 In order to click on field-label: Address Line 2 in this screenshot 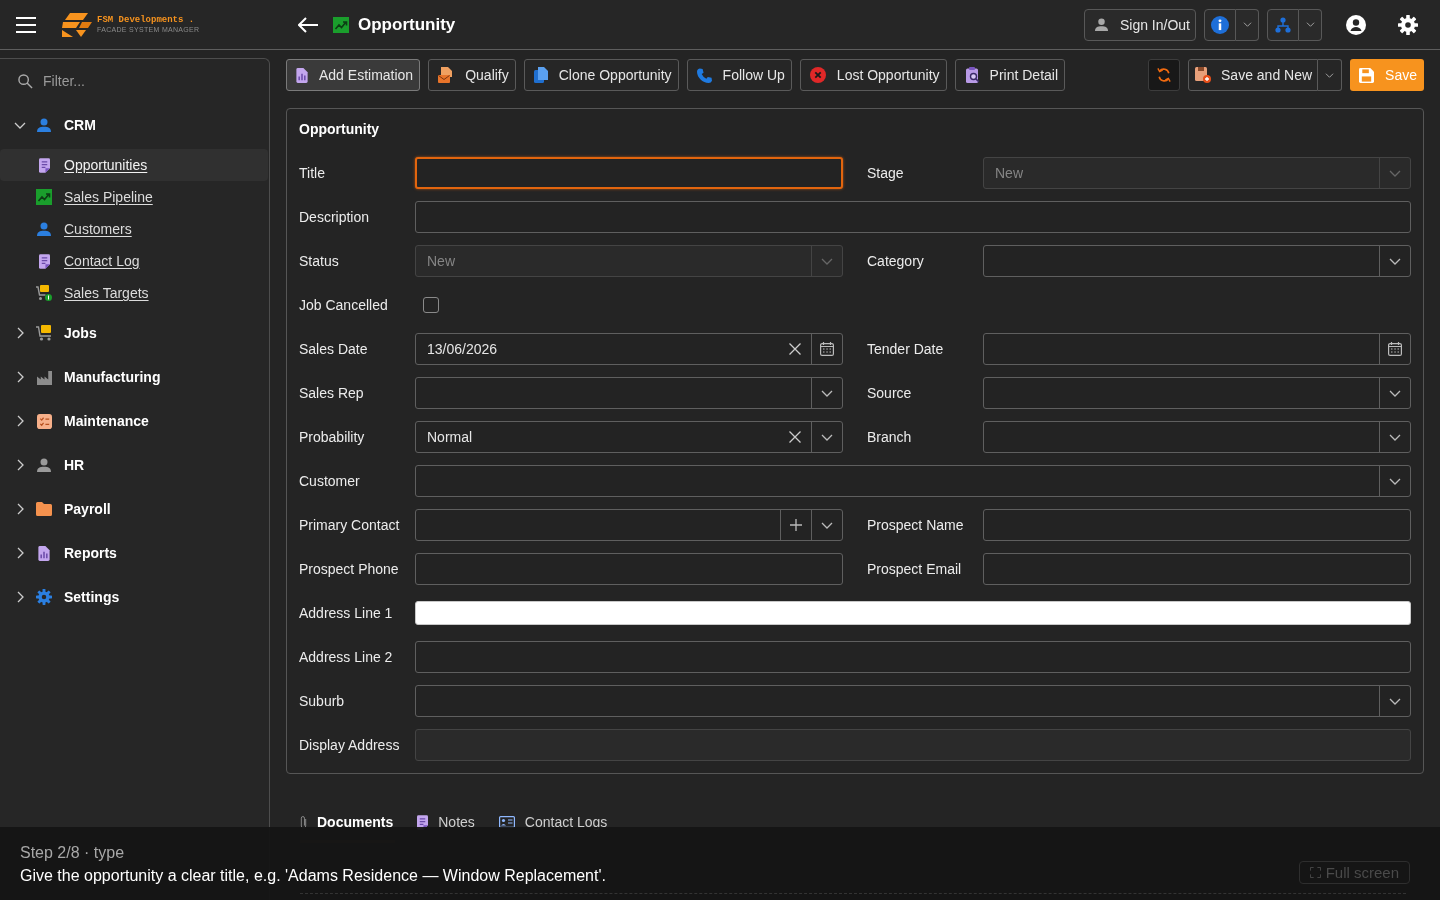, I will do `click(346, 657)`.